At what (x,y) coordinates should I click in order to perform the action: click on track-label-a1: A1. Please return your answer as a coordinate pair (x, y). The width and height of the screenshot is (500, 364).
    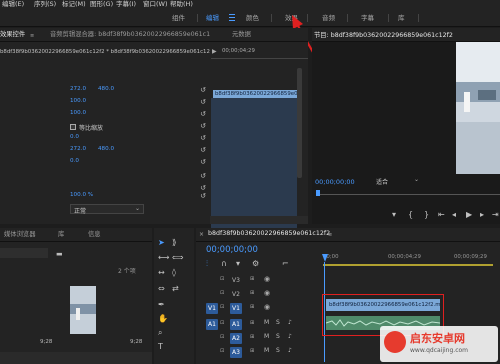
    Looking at the image, I should click on (236, 324).